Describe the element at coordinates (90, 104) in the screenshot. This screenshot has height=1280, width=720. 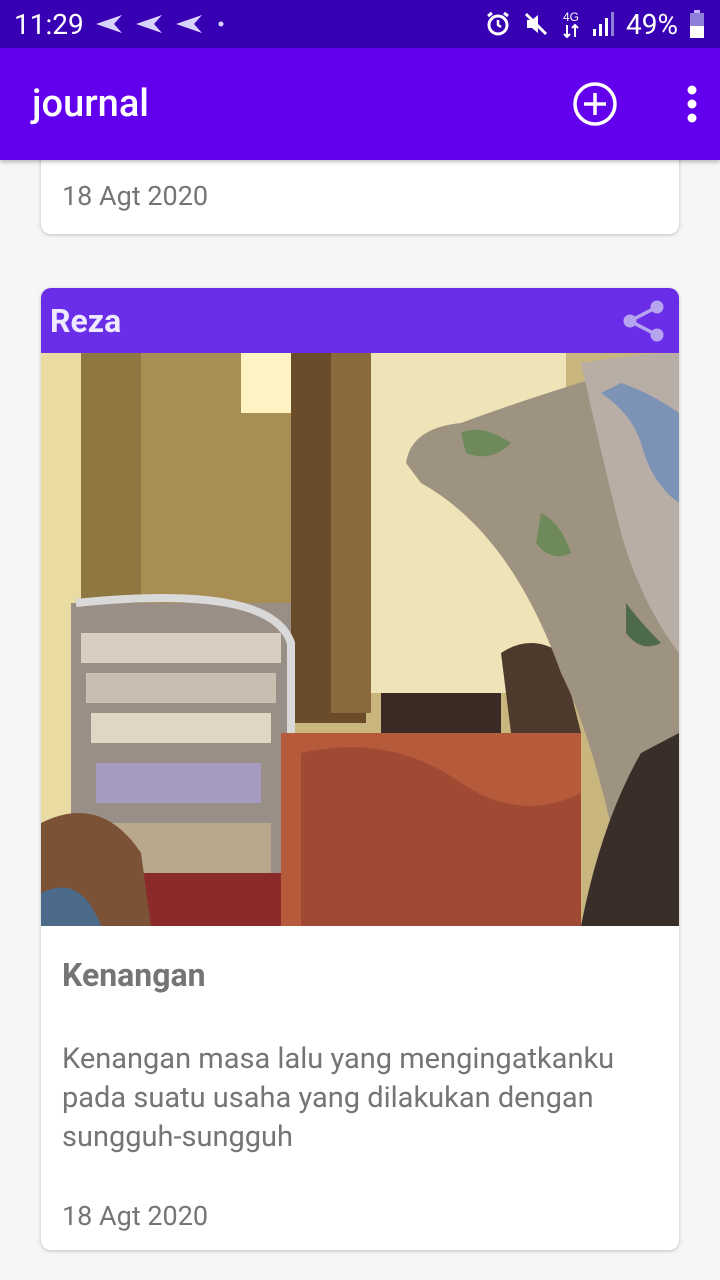
I see `app-title: journal` at that location.